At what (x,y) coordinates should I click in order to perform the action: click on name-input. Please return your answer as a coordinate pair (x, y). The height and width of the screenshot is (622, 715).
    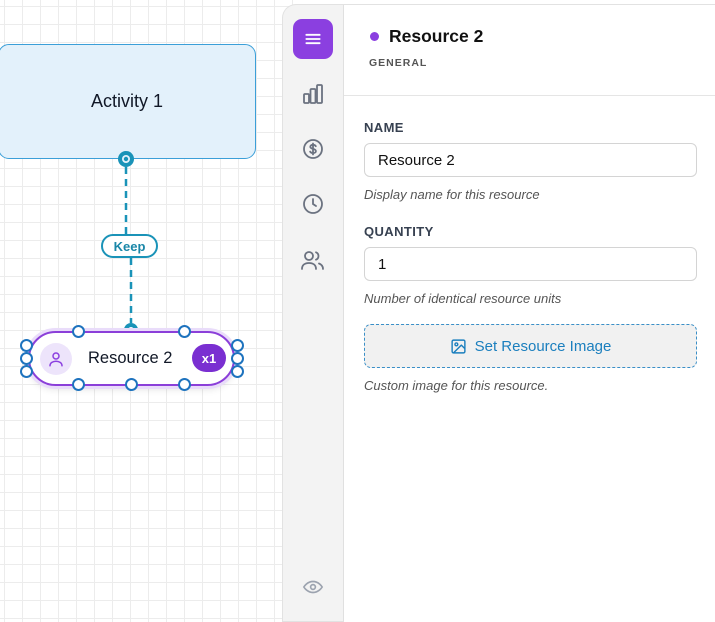
    Looking at the image, I should click on (530, 160).